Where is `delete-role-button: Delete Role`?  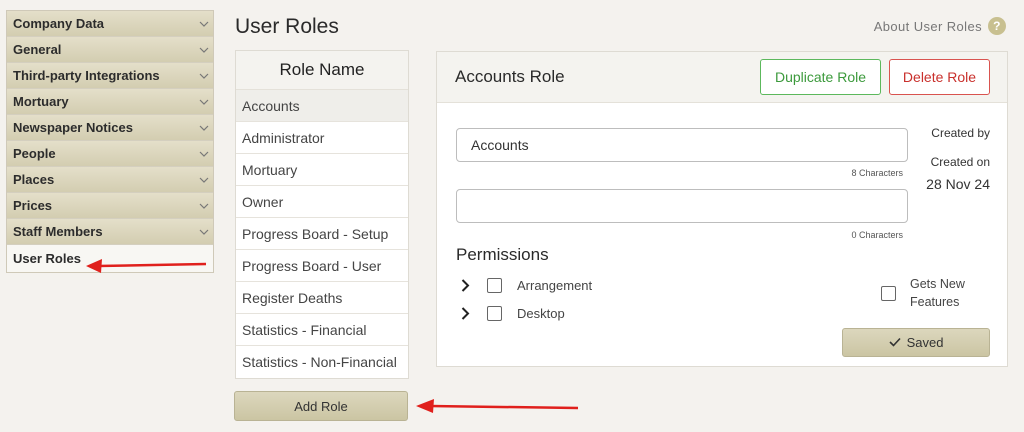
delete-role-button: Delete Role is located at coordinates (939, 77).